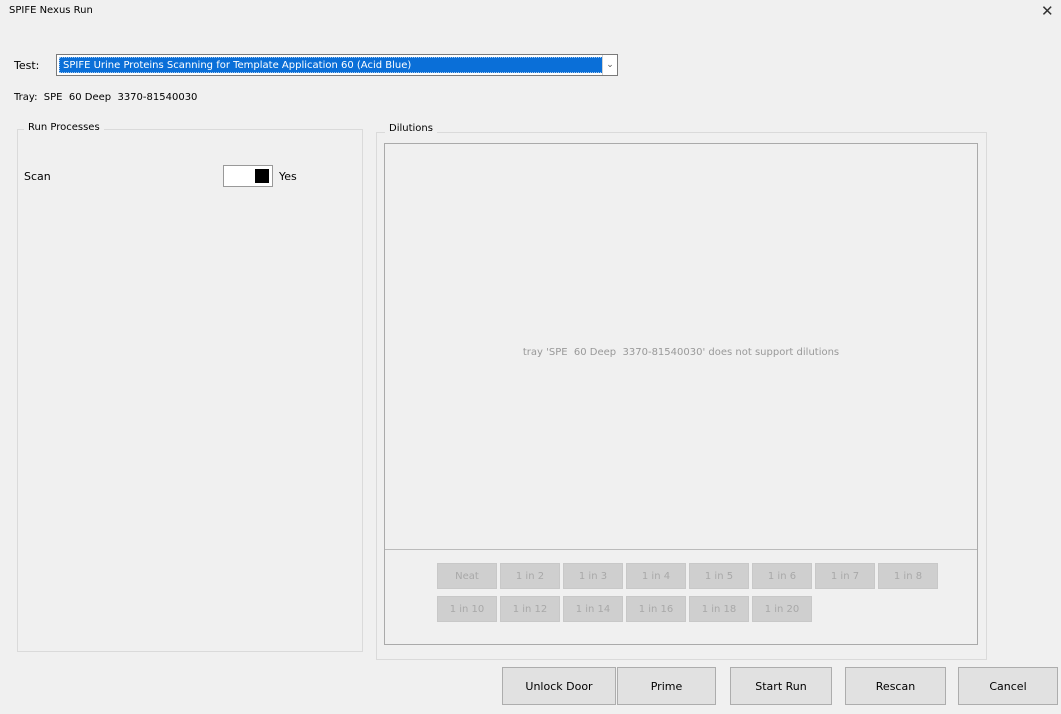  Describe the element at coordinates (411, 128) in the screenshot. I see `dilutions-title: Dilutions` at that location.